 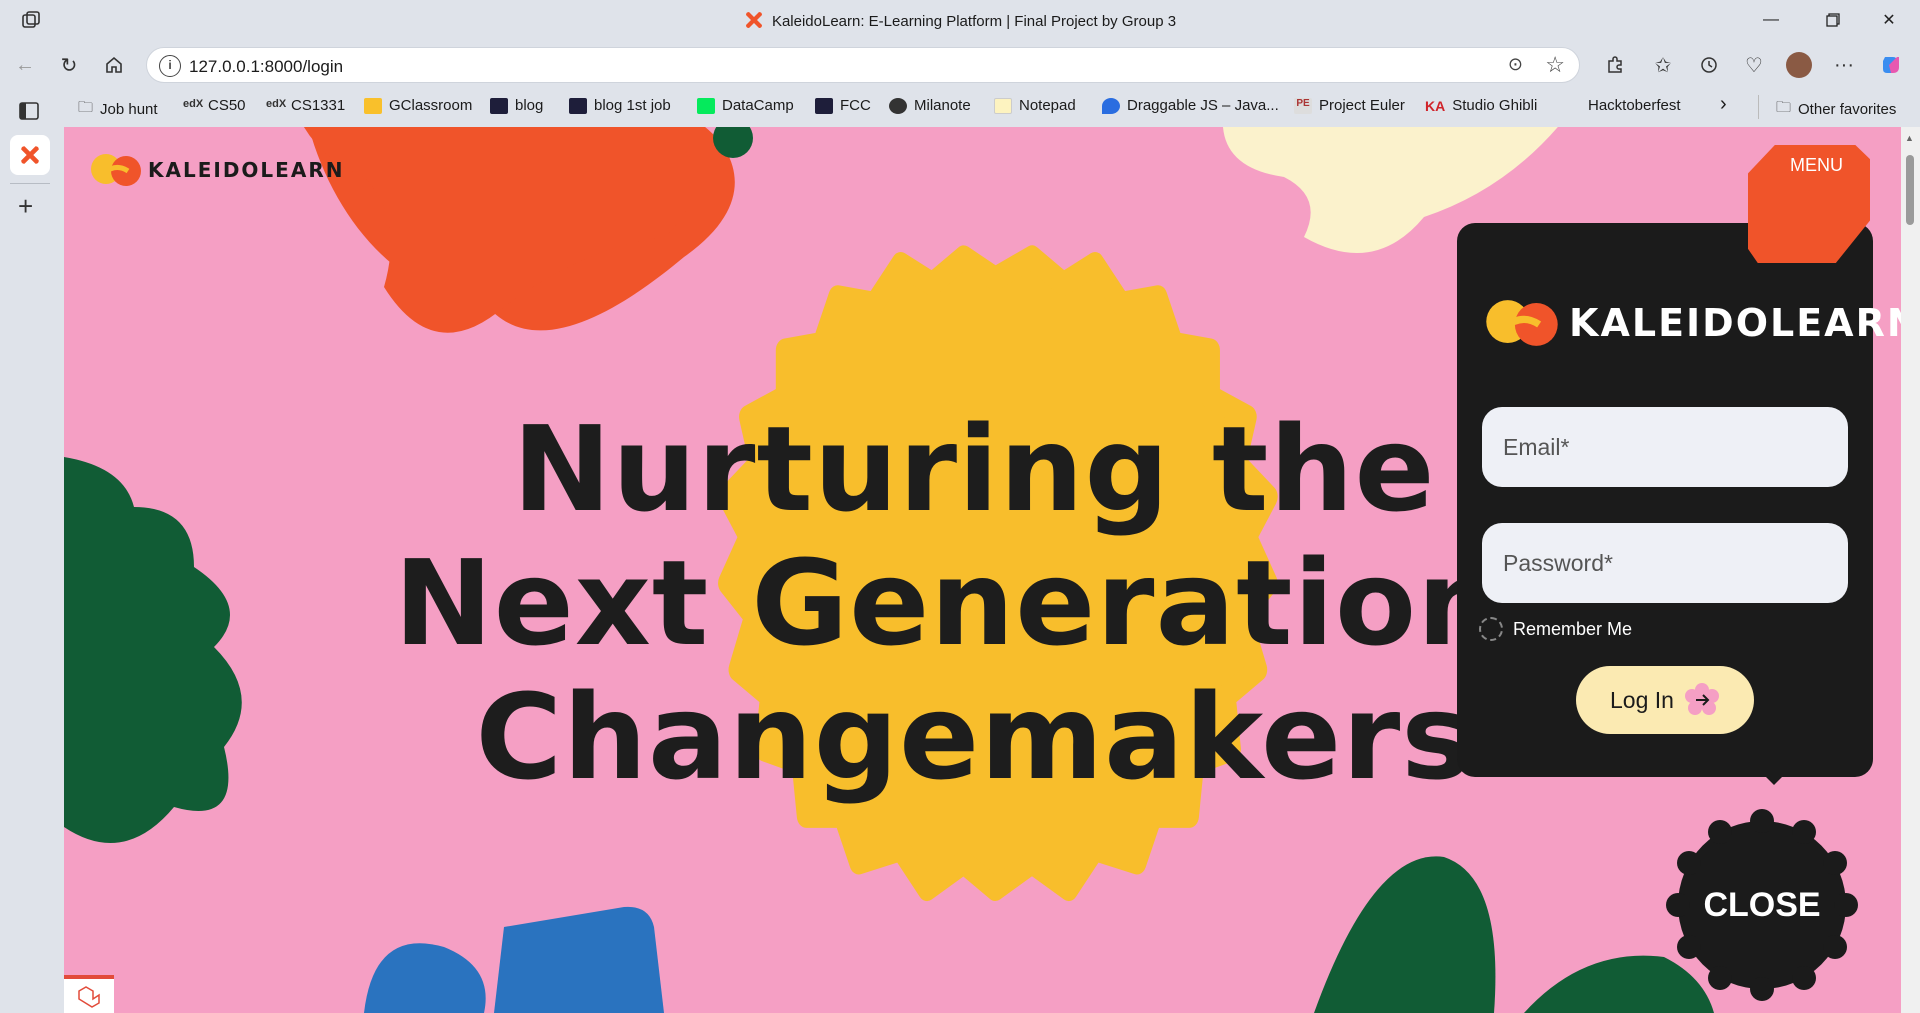 What do you see at coordinates (1702, 700) in the screenshot?
I see `arrow-right-icon` at bounding box center [1702, 700].